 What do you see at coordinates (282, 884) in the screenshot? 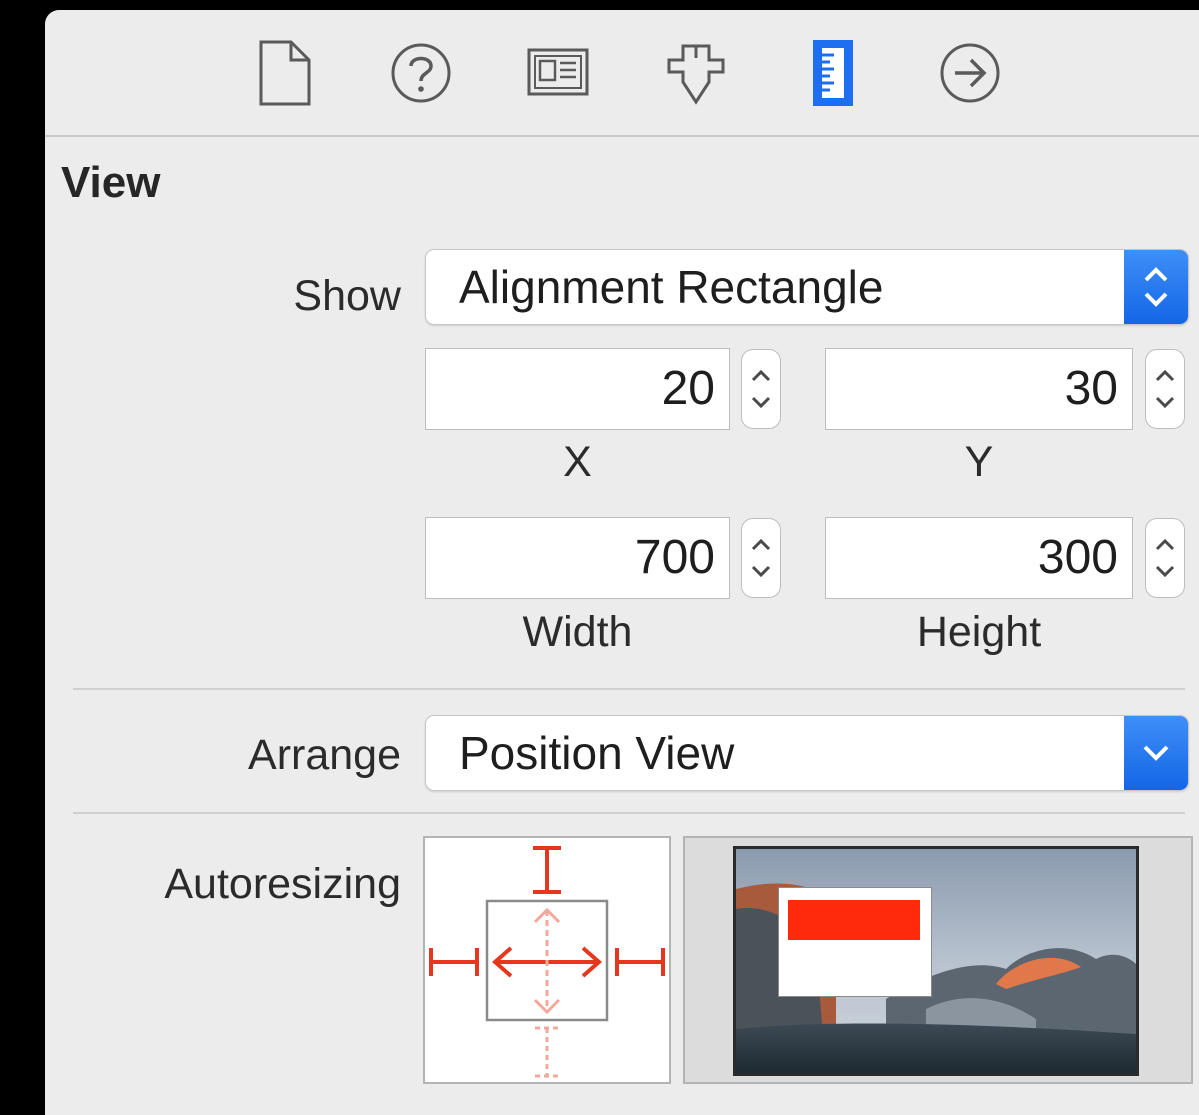
I see `autoresizing-label: Autoresizing` at bounding box center [282, 884].